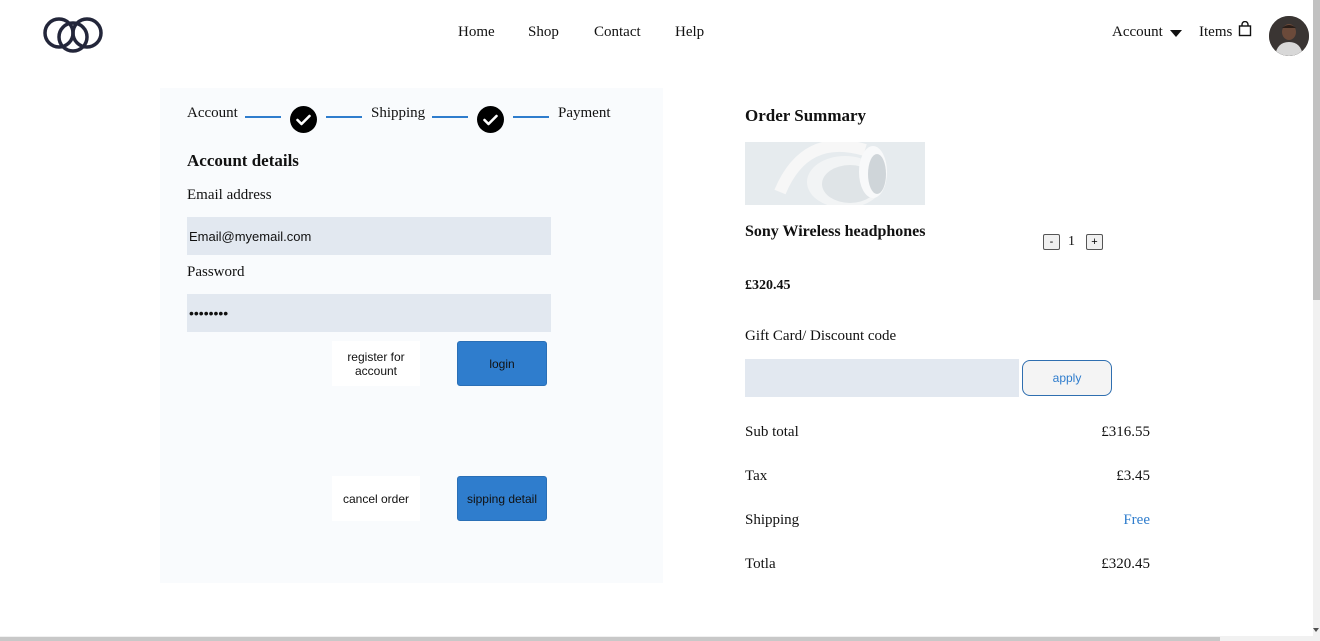 The width and height of the screenshot is (1320, 641). What do you see at coordinates (689, 32) in the screenshot?
I see `nav-help: Help` at bounding box center [689, 32].